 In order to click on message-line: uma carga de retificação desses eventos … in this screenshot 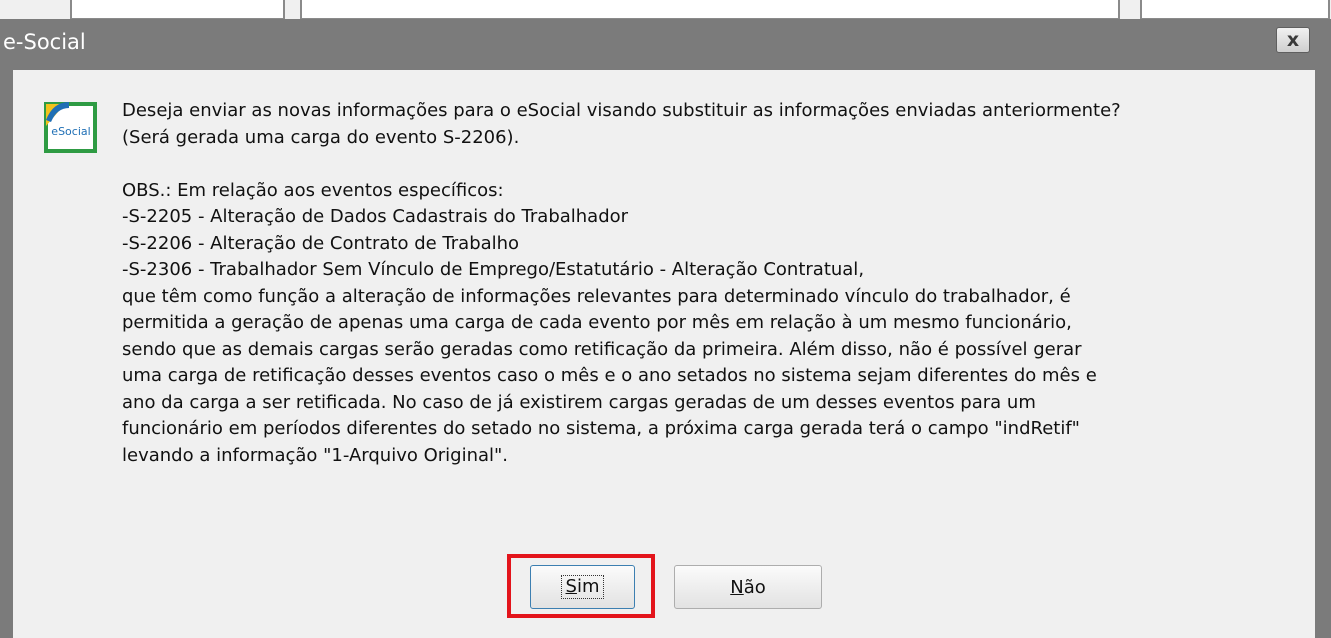, I will do `click(609, 375)`.